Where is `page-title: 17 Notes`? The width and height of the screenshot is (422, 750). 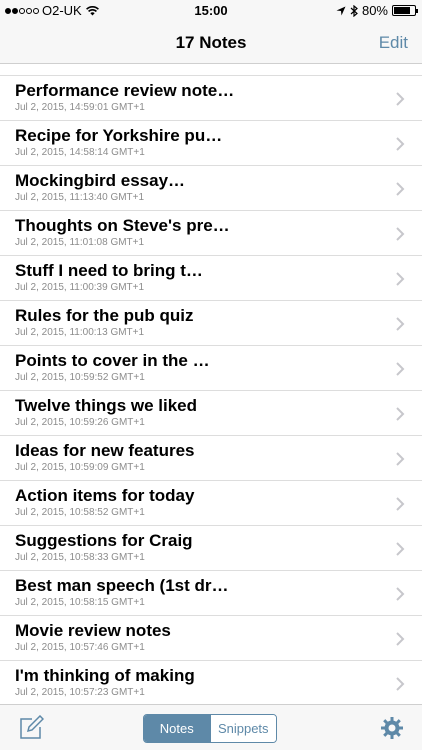 page-title: 17 Notes is located at coordinates (211, 42).